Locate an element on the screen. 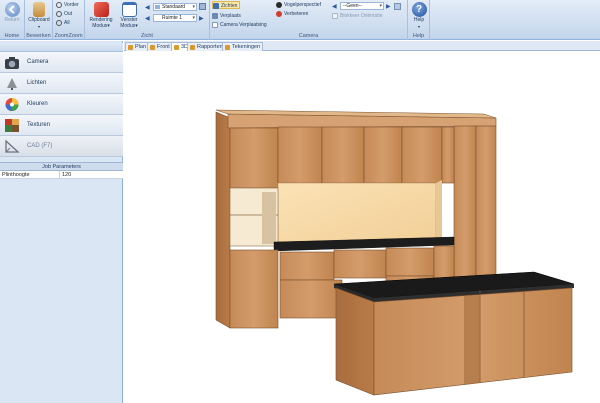 The width and height of the screenshot is (600, 403). nav-label-lichten: Lichten is located at coordinates (37, 83).